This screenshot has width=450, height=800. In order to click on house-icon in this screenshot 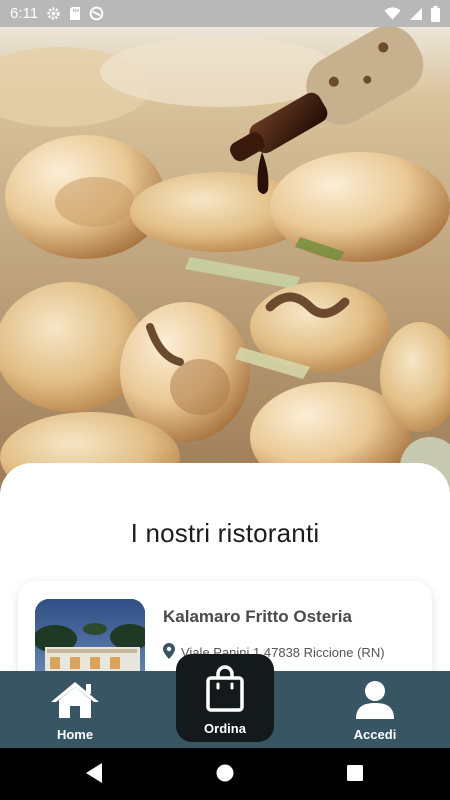, I will do `click(75, 702)`.